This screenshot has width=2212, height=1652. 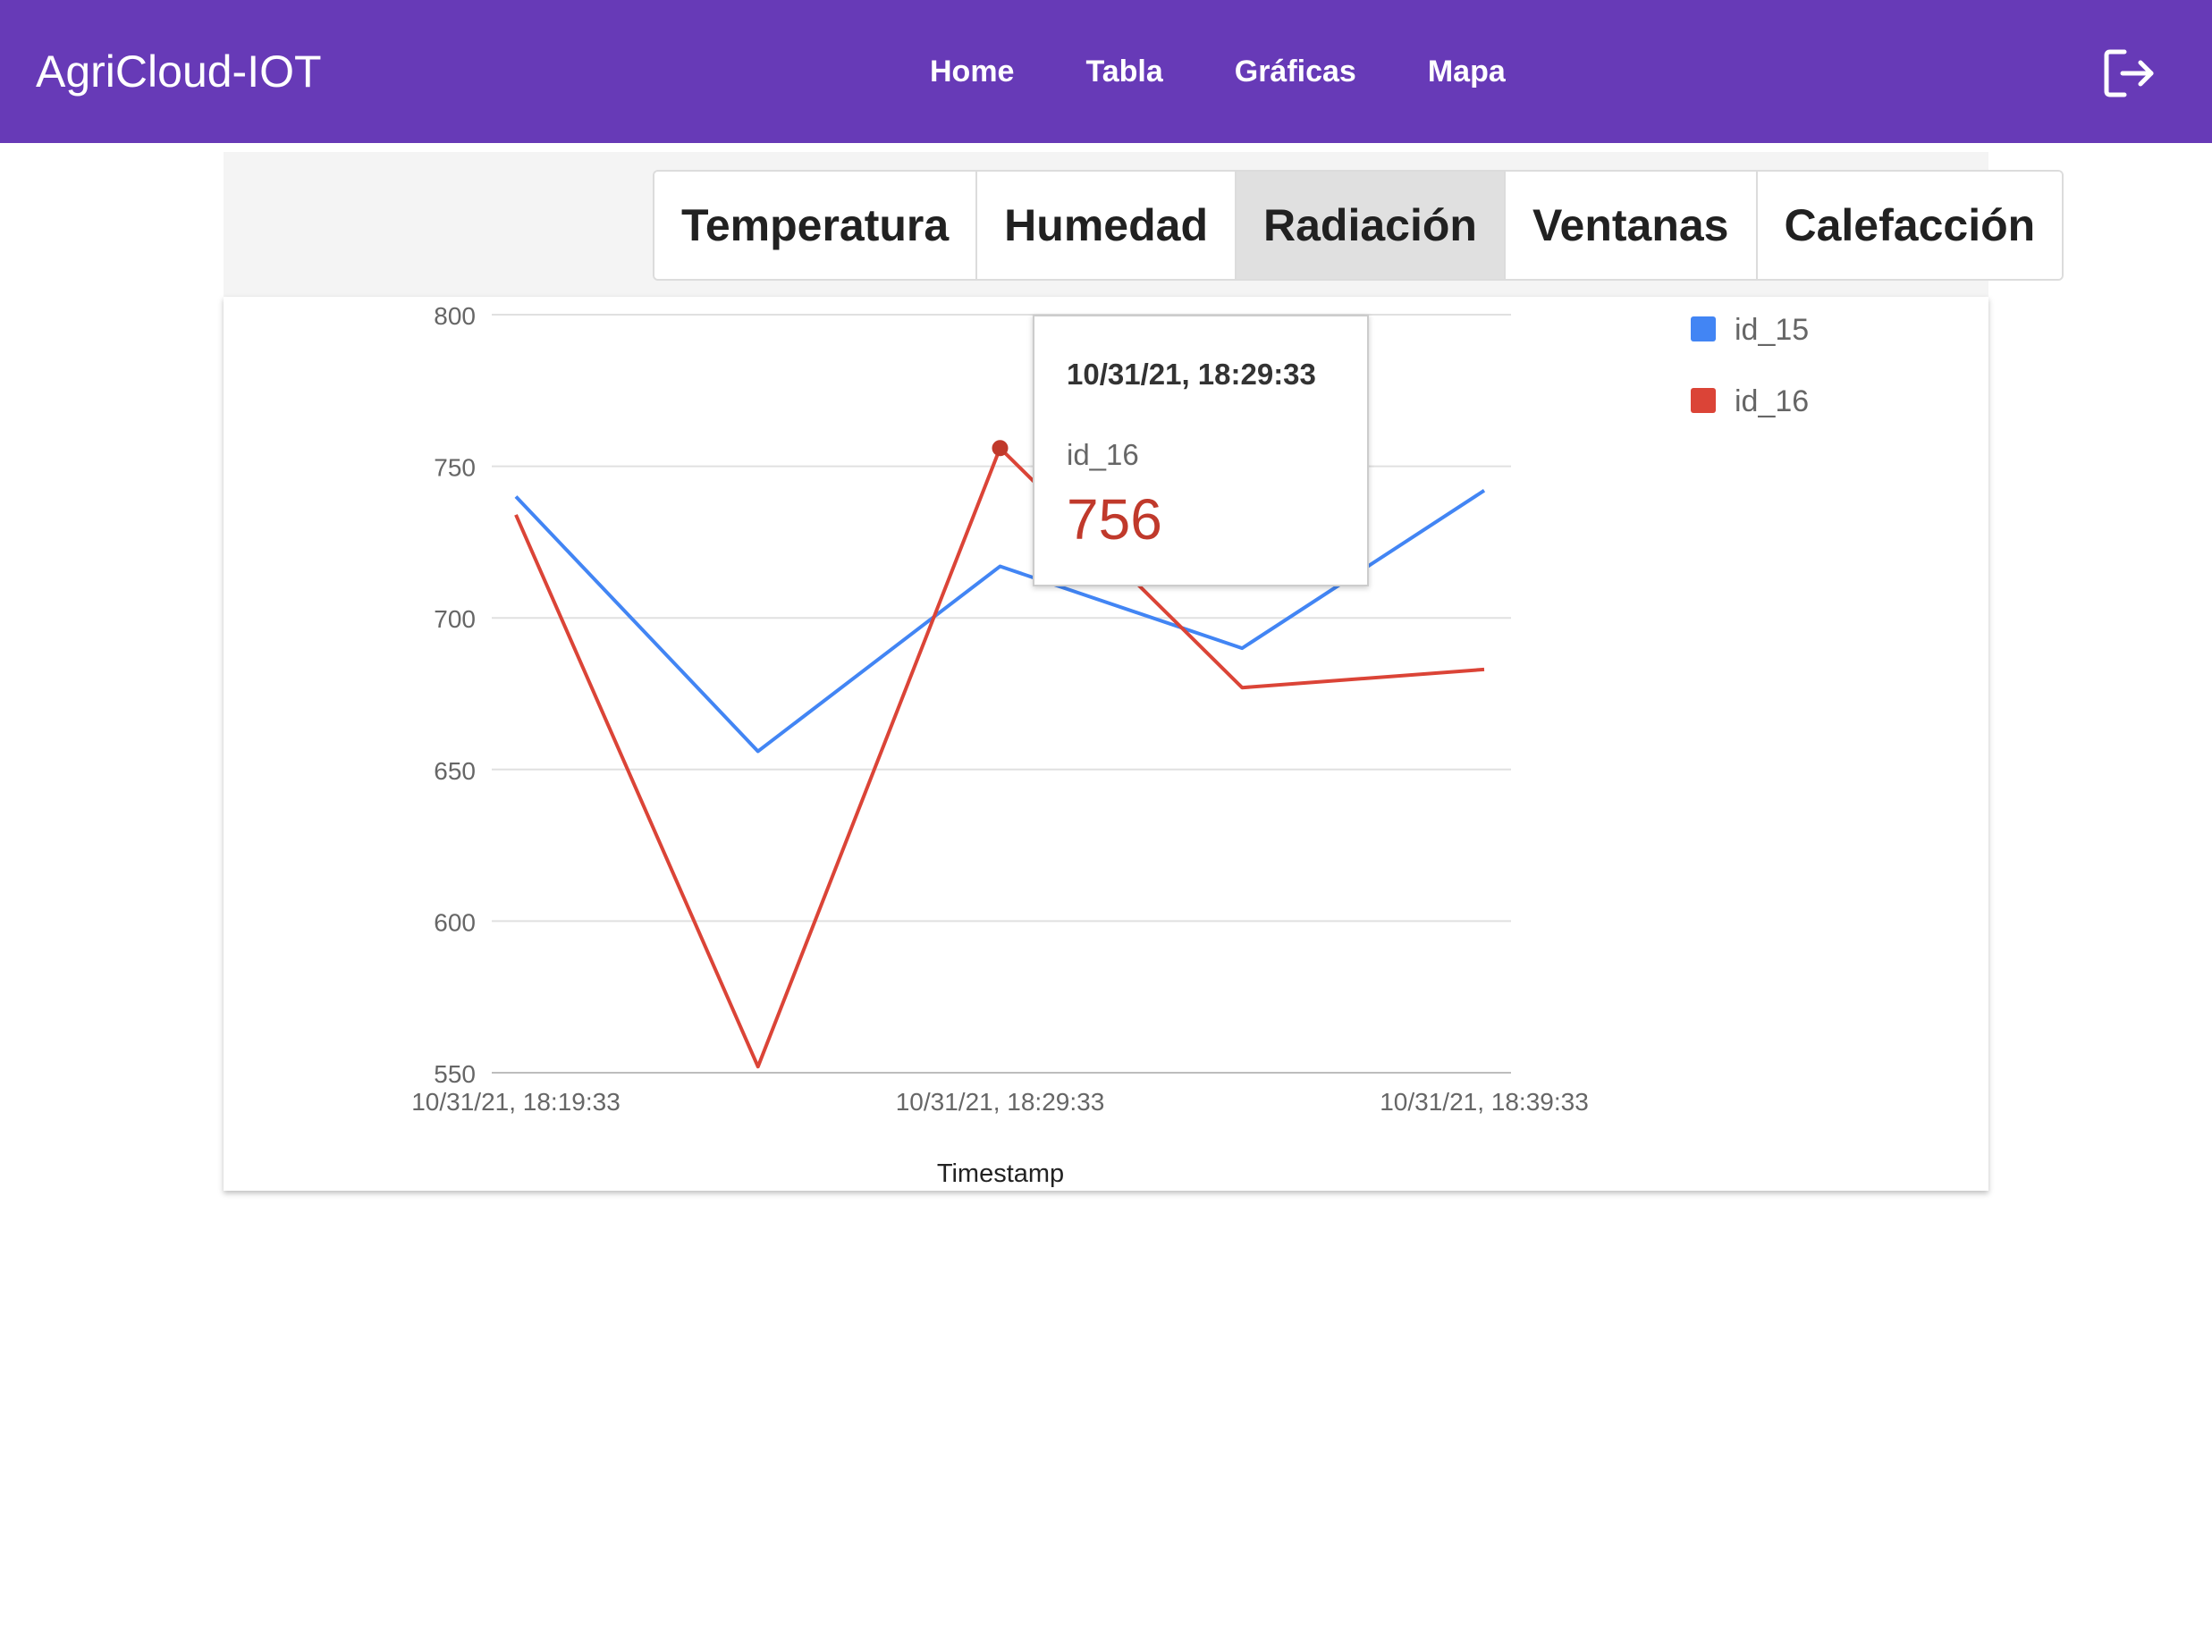 I want to click on y-tick-label: 750, so click(x=455, y=468).